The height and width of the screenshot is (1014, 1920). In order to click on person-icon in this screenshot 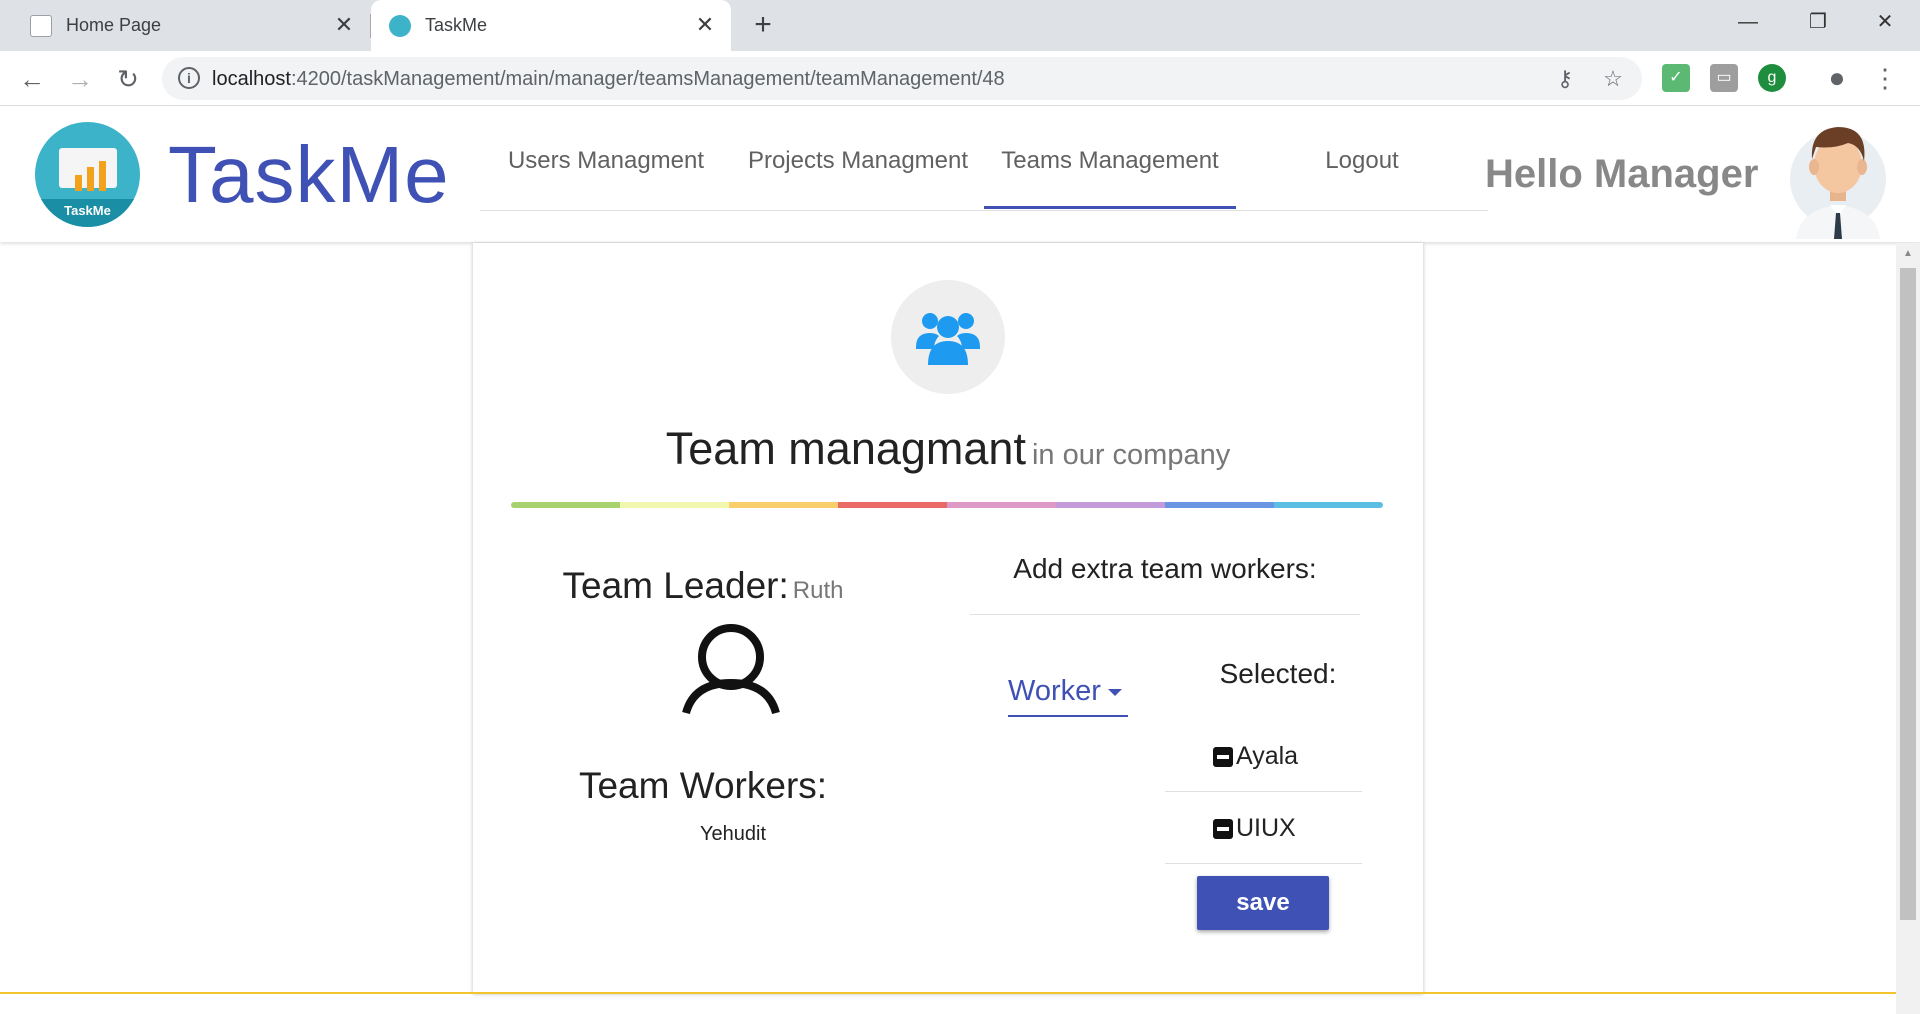, I will do `click(731, 669)`.